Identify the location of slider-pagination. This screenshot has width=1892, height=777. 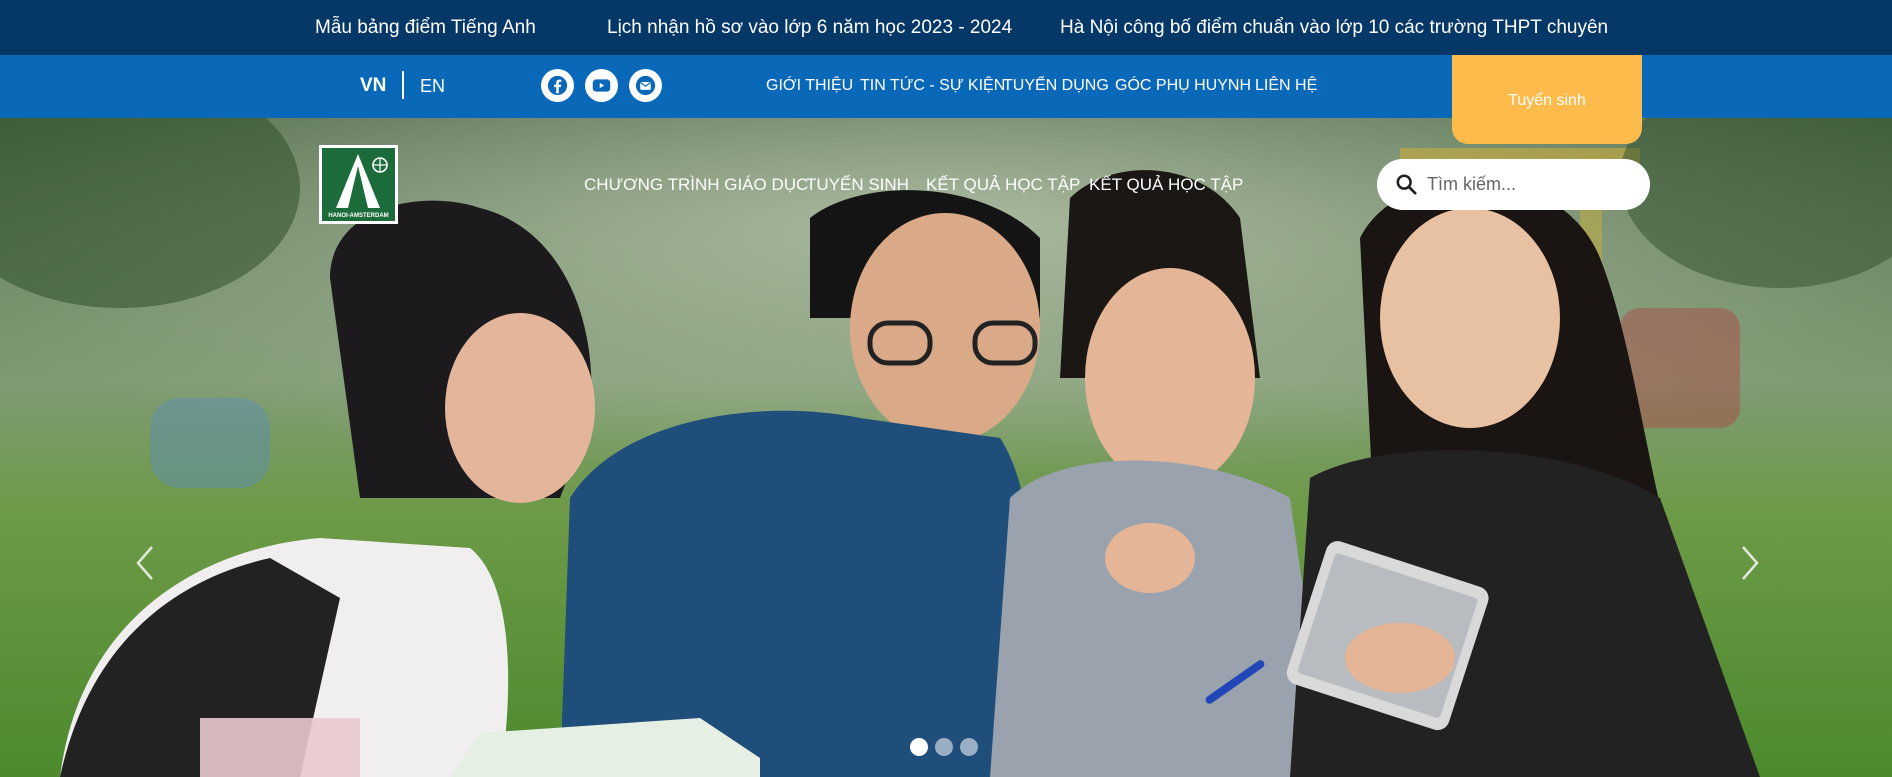
(944, 747).